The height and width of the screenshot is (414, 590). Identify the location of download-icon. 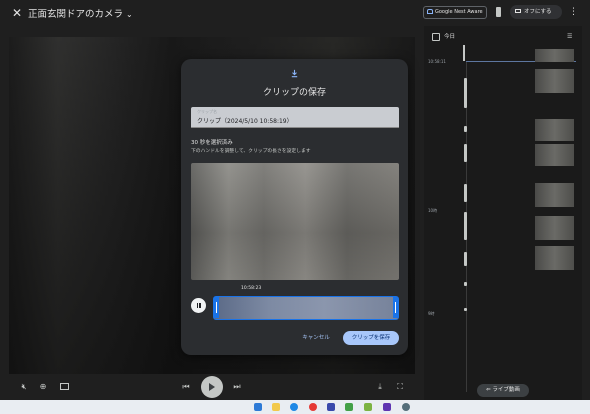
(294, 73).